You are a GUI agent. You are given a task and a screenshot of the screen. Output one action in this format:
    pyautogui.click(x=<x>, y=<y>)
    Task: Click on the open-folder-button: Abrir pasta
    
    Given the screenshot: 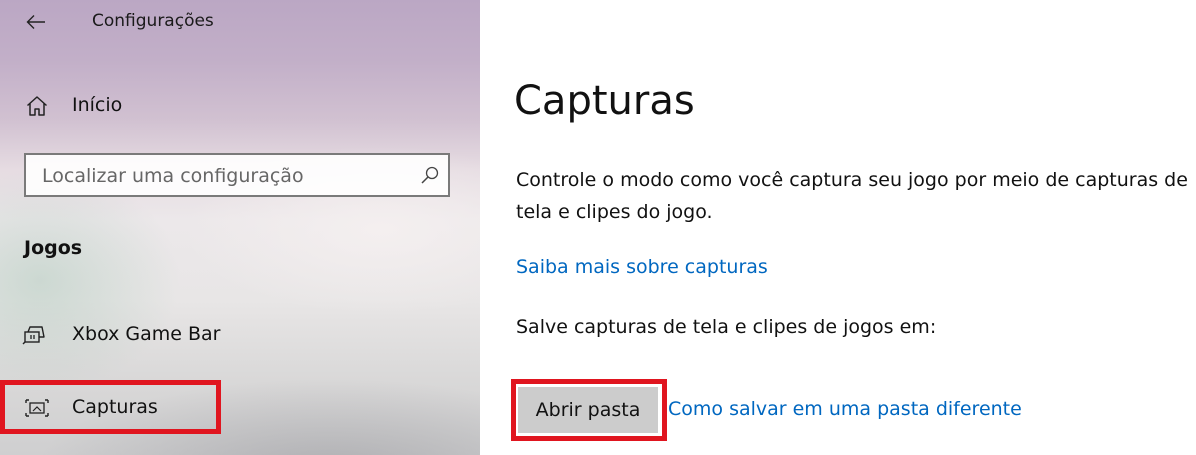 What is the action you would take?
    pyautogui.click(x=588, y=410)
    